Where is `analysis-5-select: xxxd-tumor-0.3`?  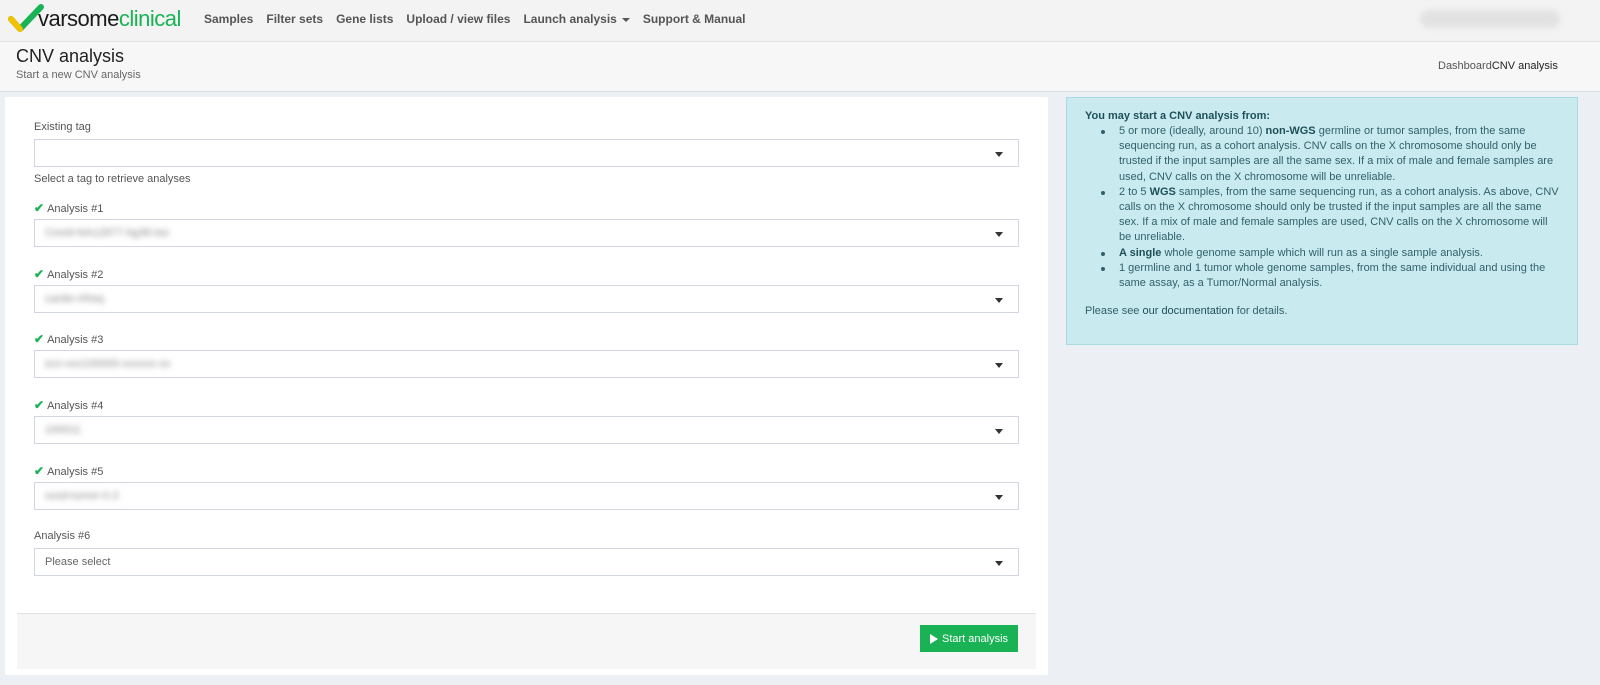
analysis-5-select: xxxd-tumor-0.3 is located at coordinates (526, 496).